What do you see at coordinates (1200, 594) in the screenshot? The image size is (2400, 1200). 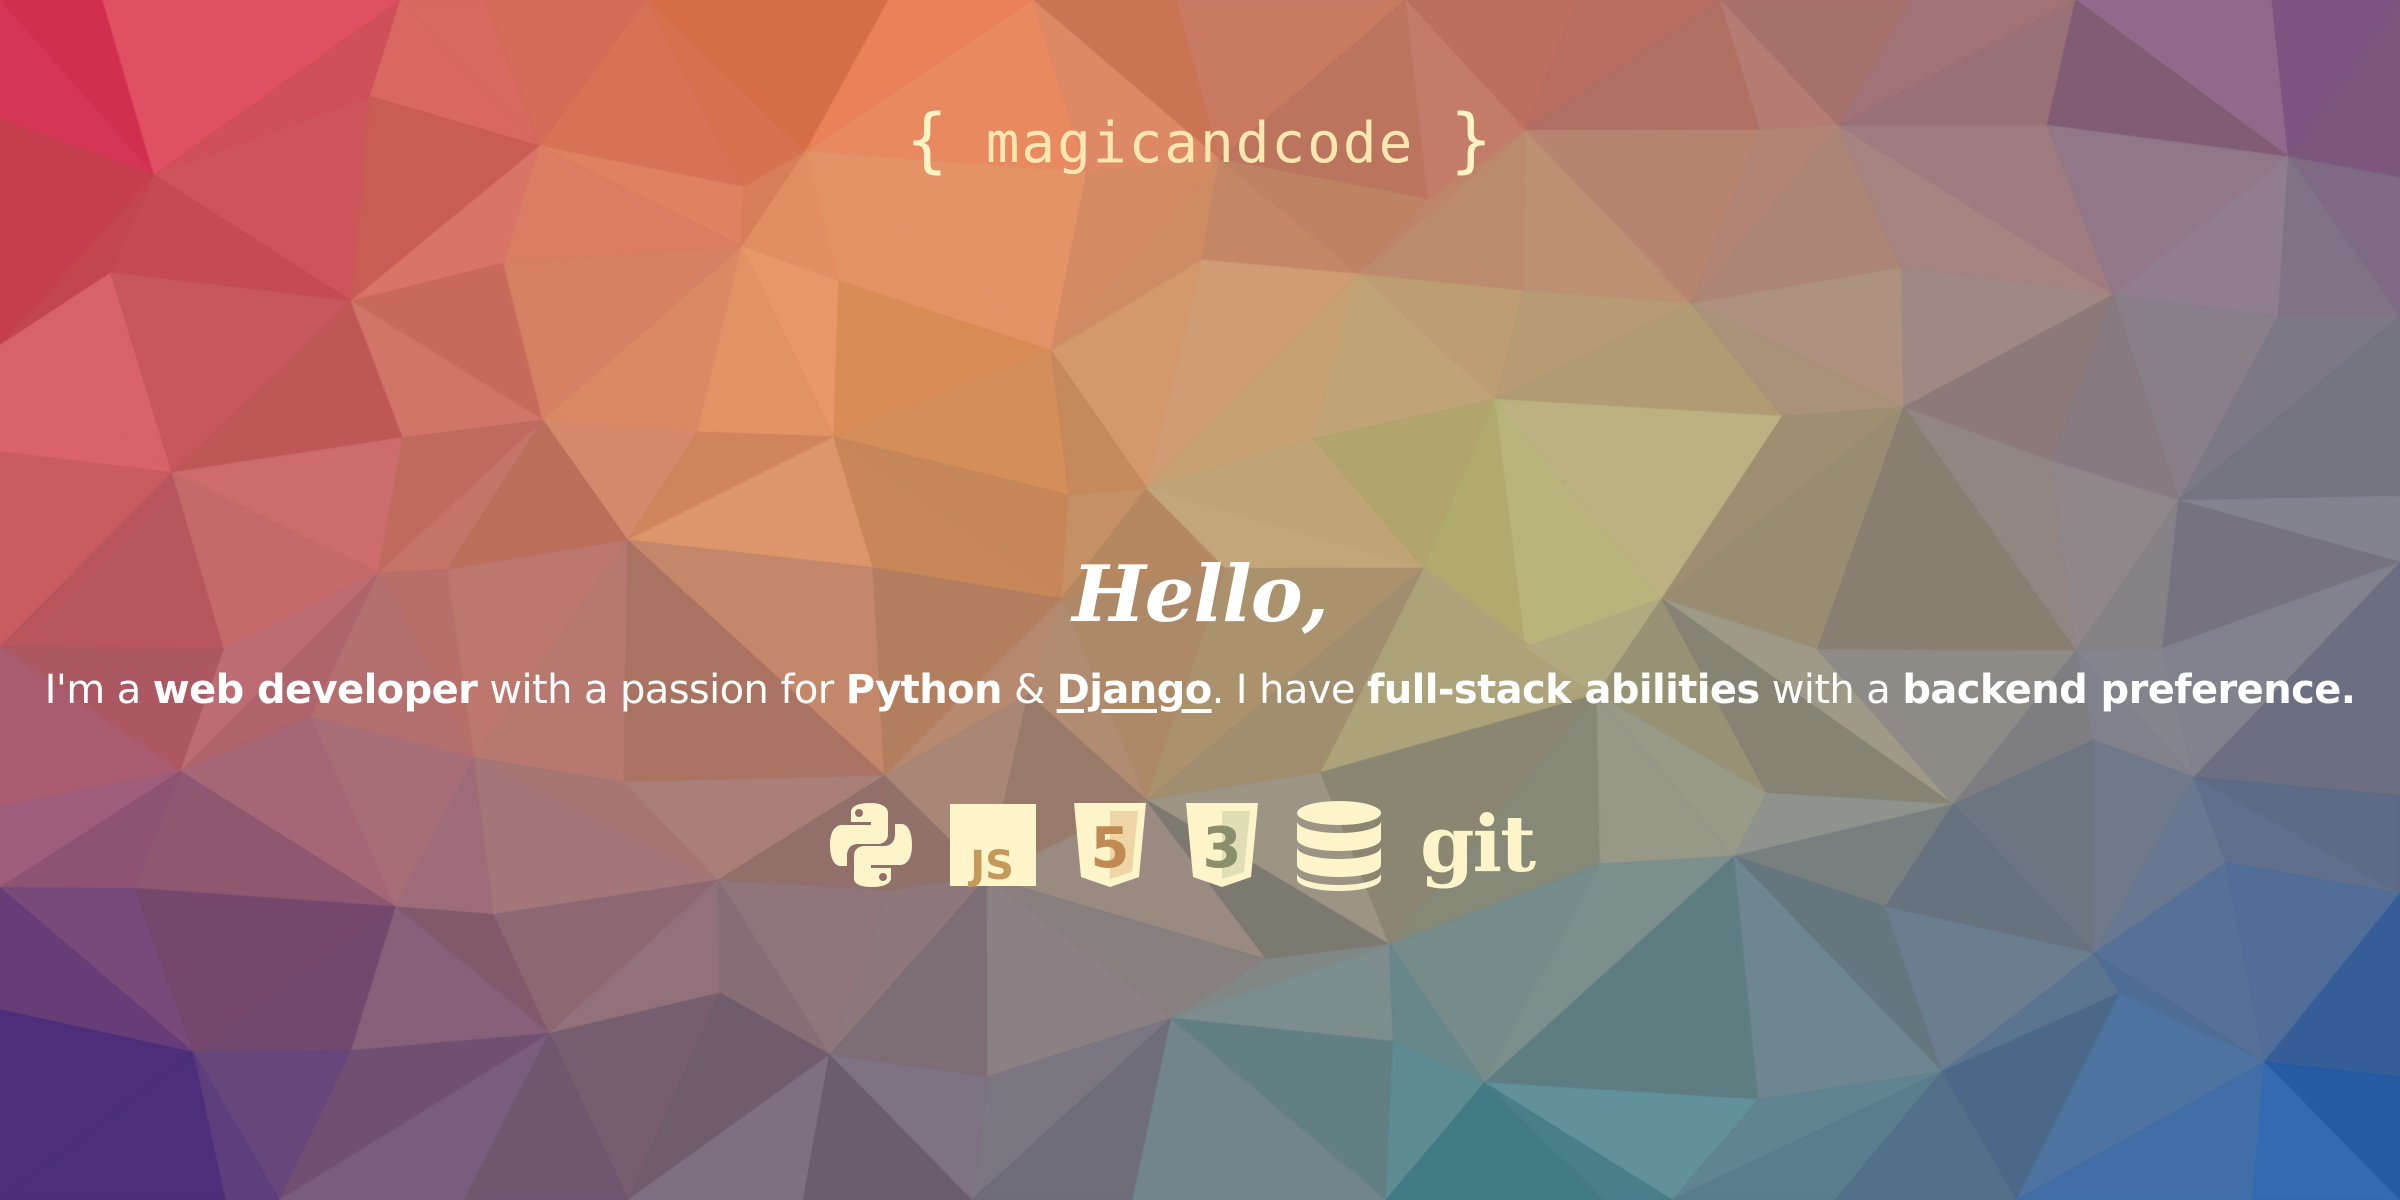 I see `greeting-heading: Hello,` at bounding box center [1200, 594].